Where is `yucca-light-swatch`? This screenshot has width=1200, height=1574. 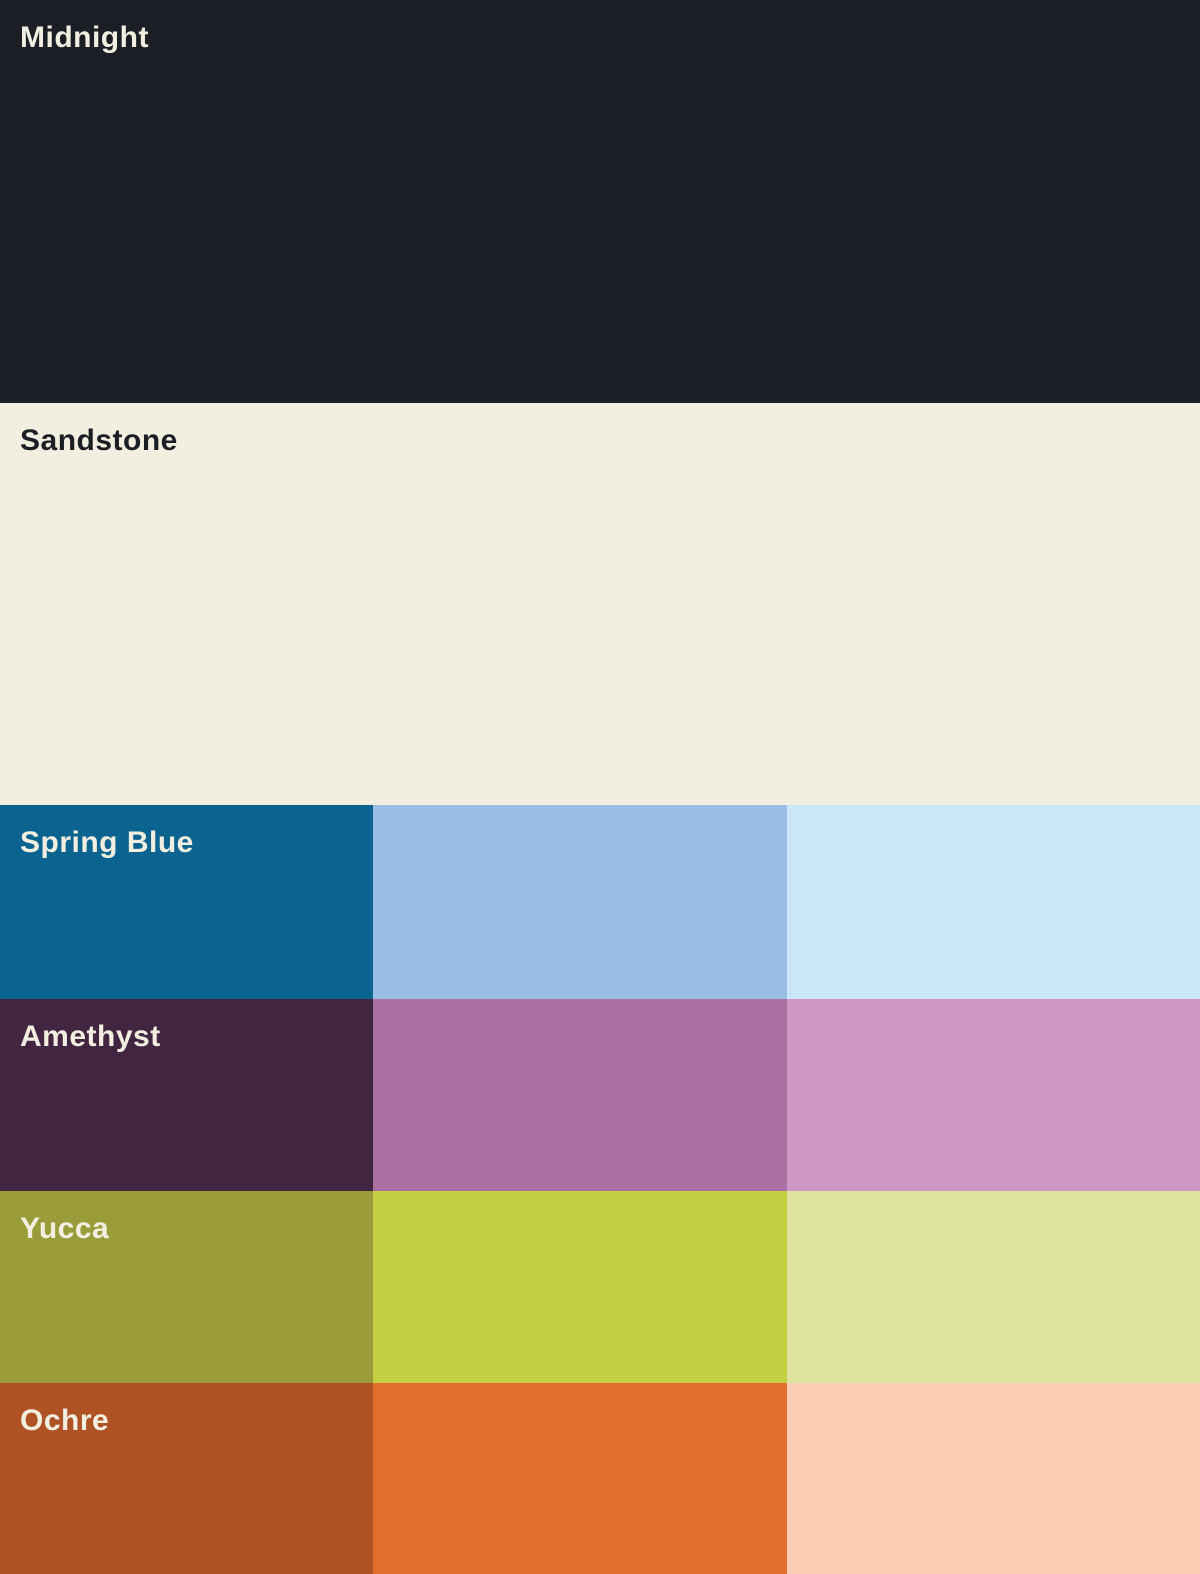
yucca-light-swatch is located at coordinates (993, 1287).